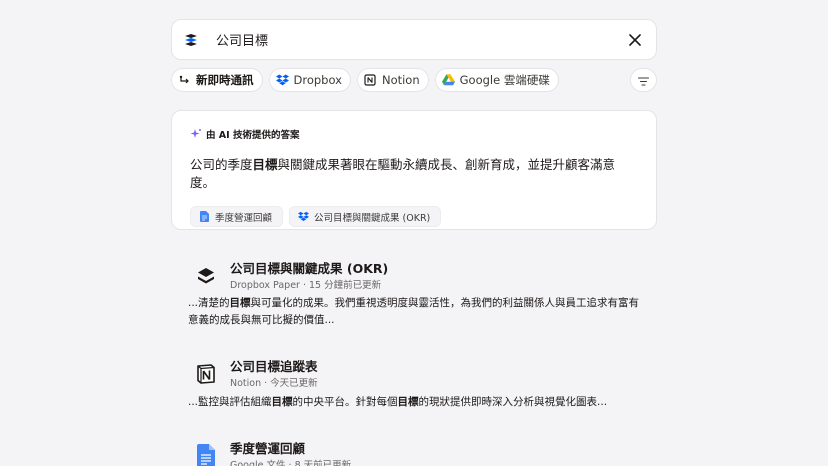 This screenshot has height=466, width=828. I want to click on result-title: 季度營運回顧, so click(267, 447).